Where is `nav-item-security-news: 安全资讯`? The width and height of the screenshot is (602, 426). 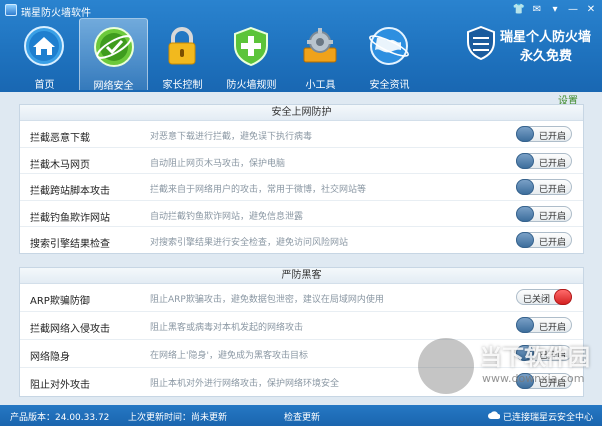
nav-item-security-news: 安全资讯 is located at coordinates (389, 54).